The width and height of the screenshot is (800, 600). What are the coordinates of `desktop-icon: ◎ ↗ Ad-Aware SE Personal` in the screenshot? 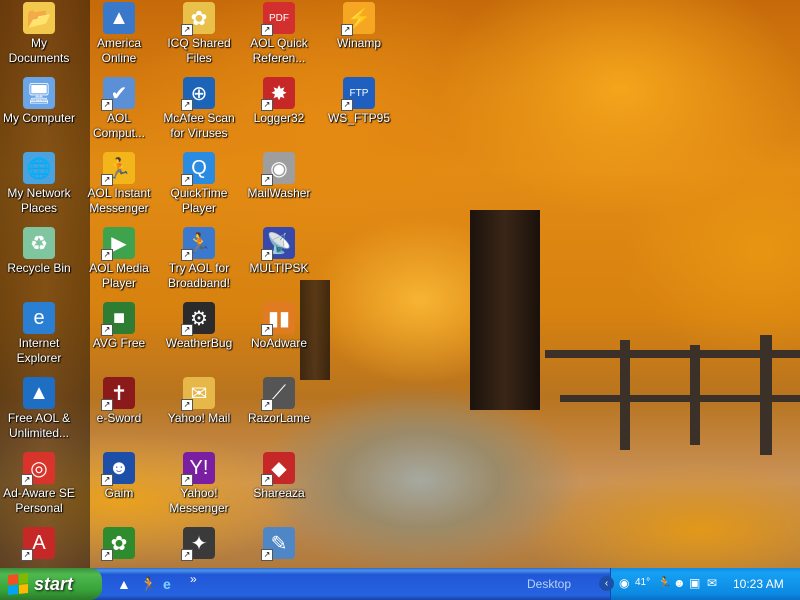 It's located at (39, 484).